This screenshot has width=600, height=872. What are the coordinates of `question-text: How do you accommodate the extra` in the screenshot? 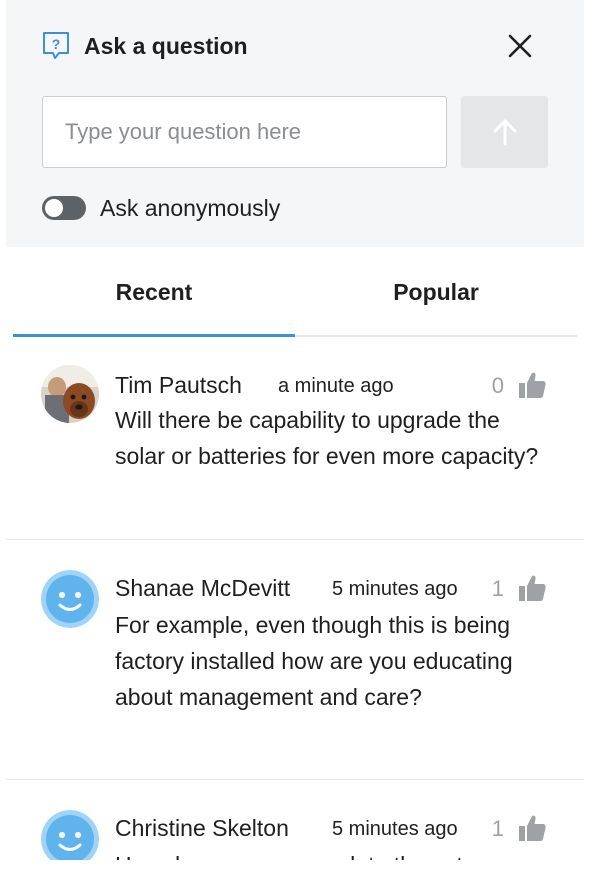 It's located at (330, 853).